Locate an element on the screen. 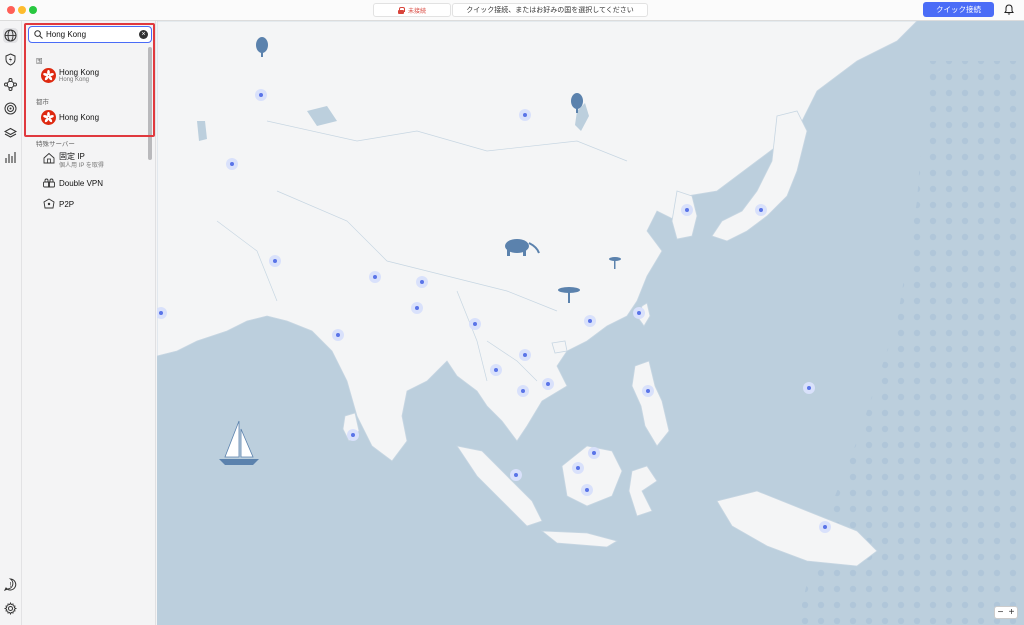 The image size is (1024, 625). nav-rail: ! is located at coordinates (11, 323).